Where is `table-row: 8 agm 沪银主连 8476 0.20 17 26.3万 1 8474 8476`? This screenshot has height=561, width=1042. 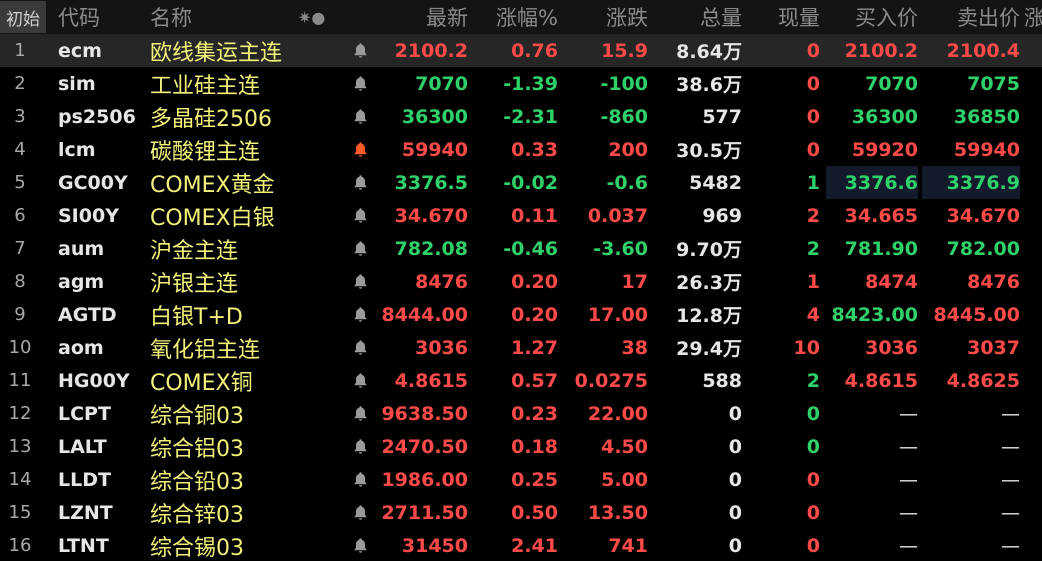
table-row: 8 agm 沪银主连 8476 0.20 17 26.3万 1 8474 8476 is located at coordinates (521, 281).